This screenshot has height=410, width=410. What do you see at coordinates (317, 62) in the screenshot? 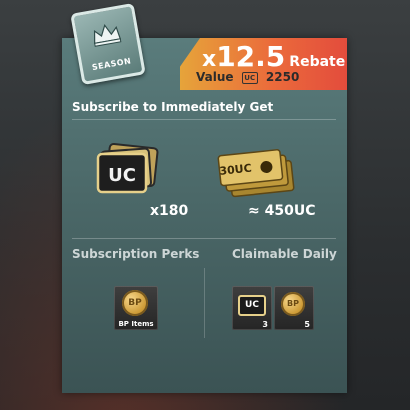
I see `rebate-word: Rebate` at bounding box center [317, 62].